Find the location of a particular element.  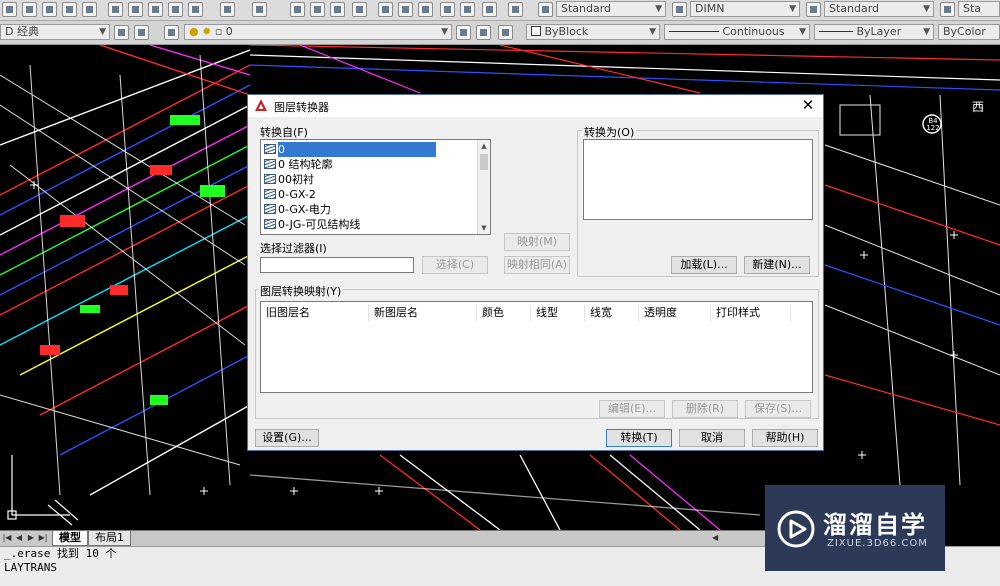

last-tab-icon: ▶| is located at coordinates (43, 538).